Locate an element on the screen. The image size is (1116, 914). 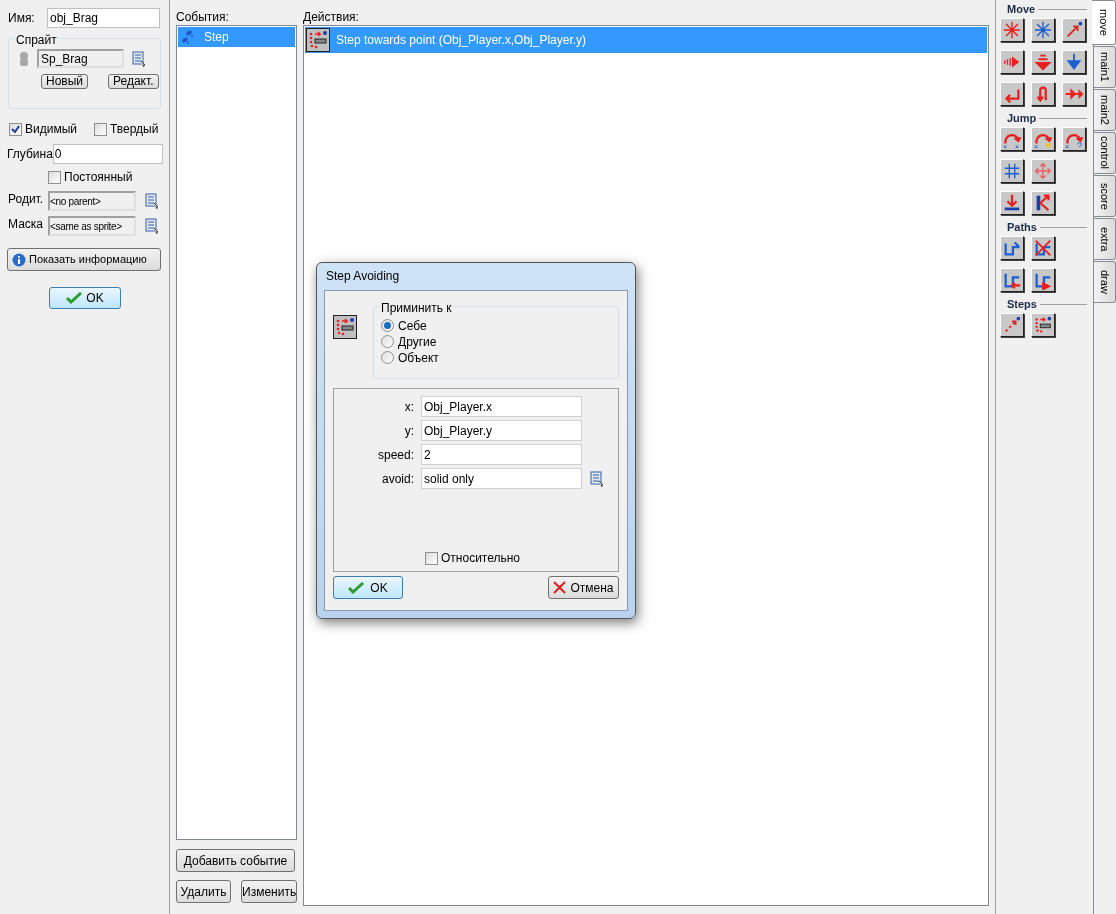
arrow-dot-icon is located at coordinates (1074, 30).